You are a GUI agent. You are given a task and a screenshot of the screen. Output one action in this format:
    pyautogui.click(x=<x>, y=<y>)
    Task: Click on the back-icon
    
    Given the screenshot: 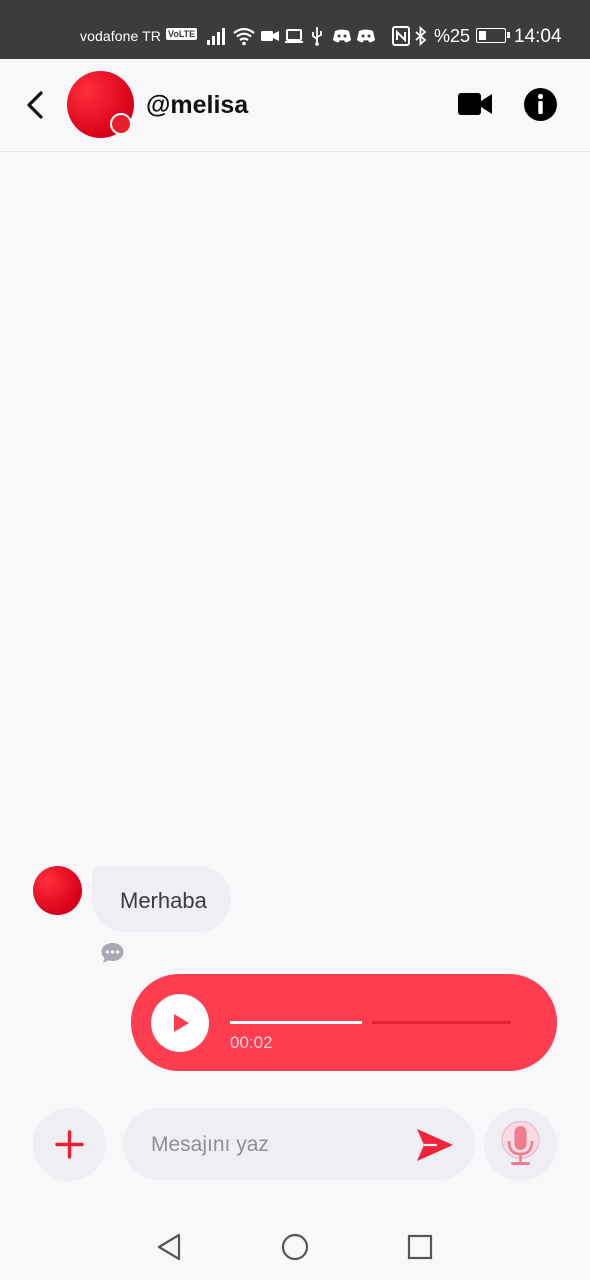 What is the action you would take?
    pyautogui.click(x=36, y=105)
    